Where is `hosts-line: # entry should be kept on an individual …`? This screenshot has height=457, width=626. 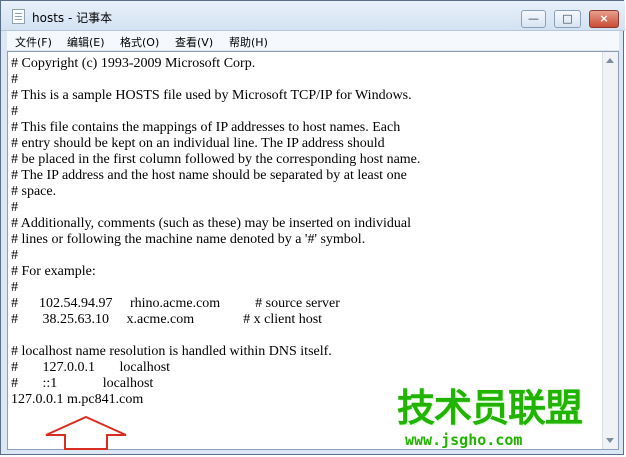 hosts-line: # entry should be kept on an individual … is located at coordinates (198, 143).